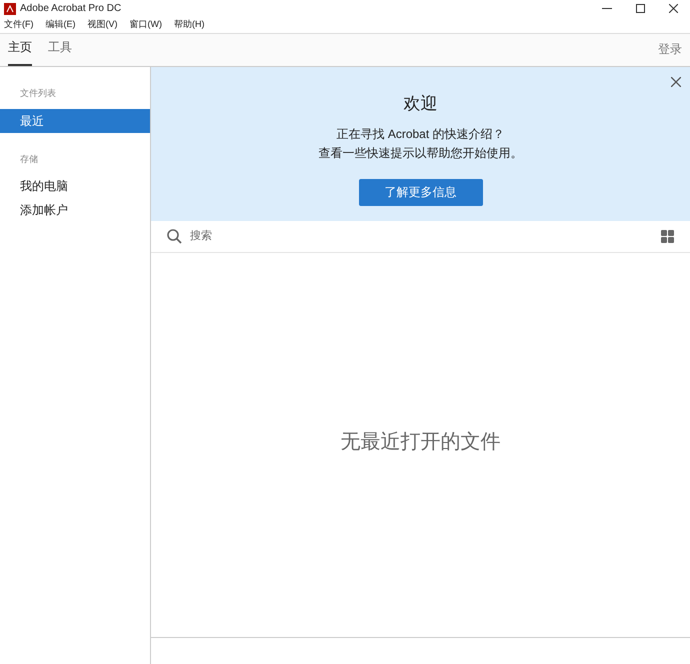 The image size is (690, 664). I want to click on search-field: 搜索, so click(425, 236).